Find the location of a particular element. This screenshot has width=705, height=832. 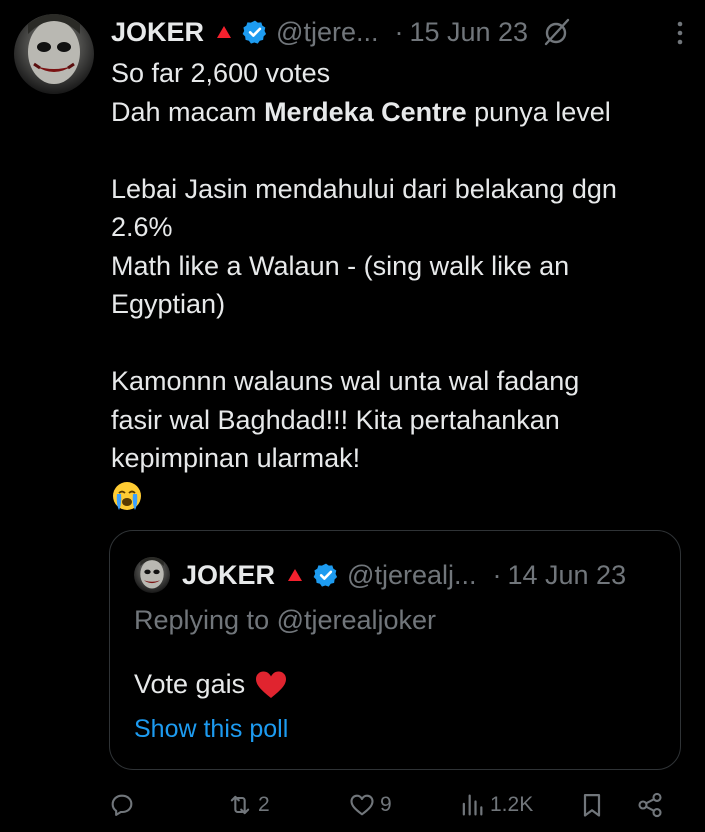

author-avatar is located at coordinates (54, 54).